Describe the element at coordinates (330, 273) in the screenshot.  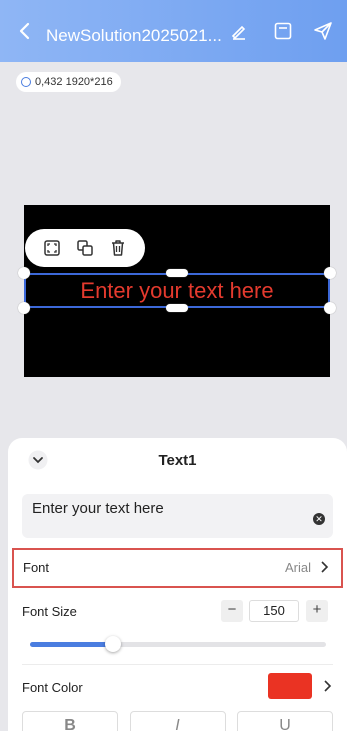
I see `resize-handle-top-right` at that location.